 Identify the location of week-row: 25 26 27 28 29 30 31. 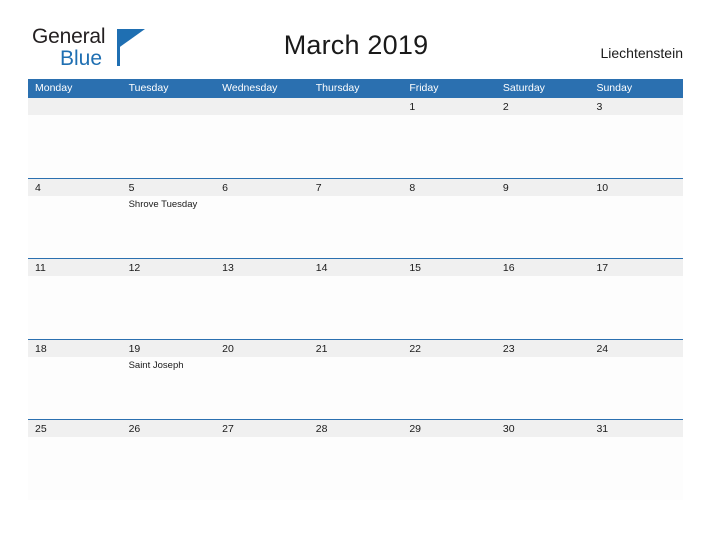
(356, 459).